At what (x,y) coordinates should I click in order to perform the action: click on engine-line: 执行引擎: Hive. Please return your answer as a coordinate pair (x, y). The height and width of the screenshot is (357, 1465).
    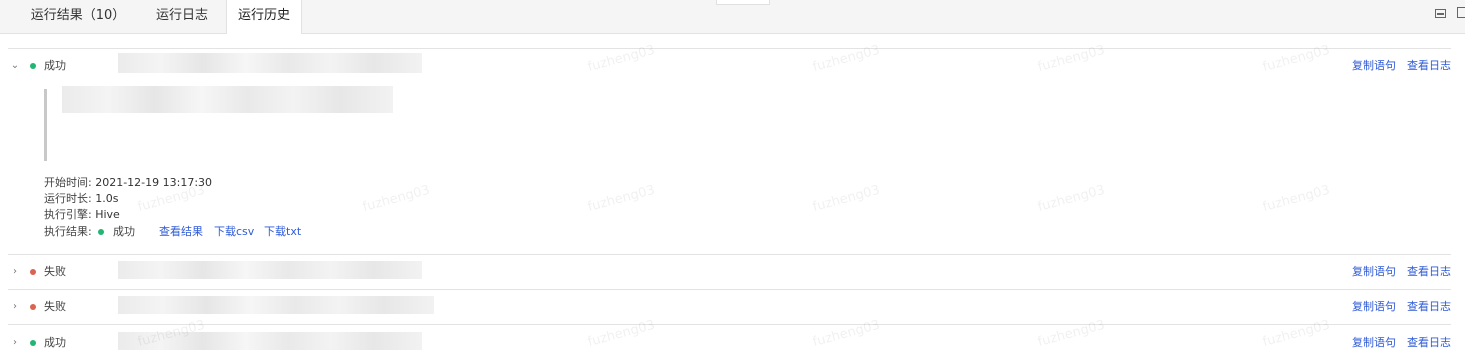
    Looking at the image, I should click on (82, 215).